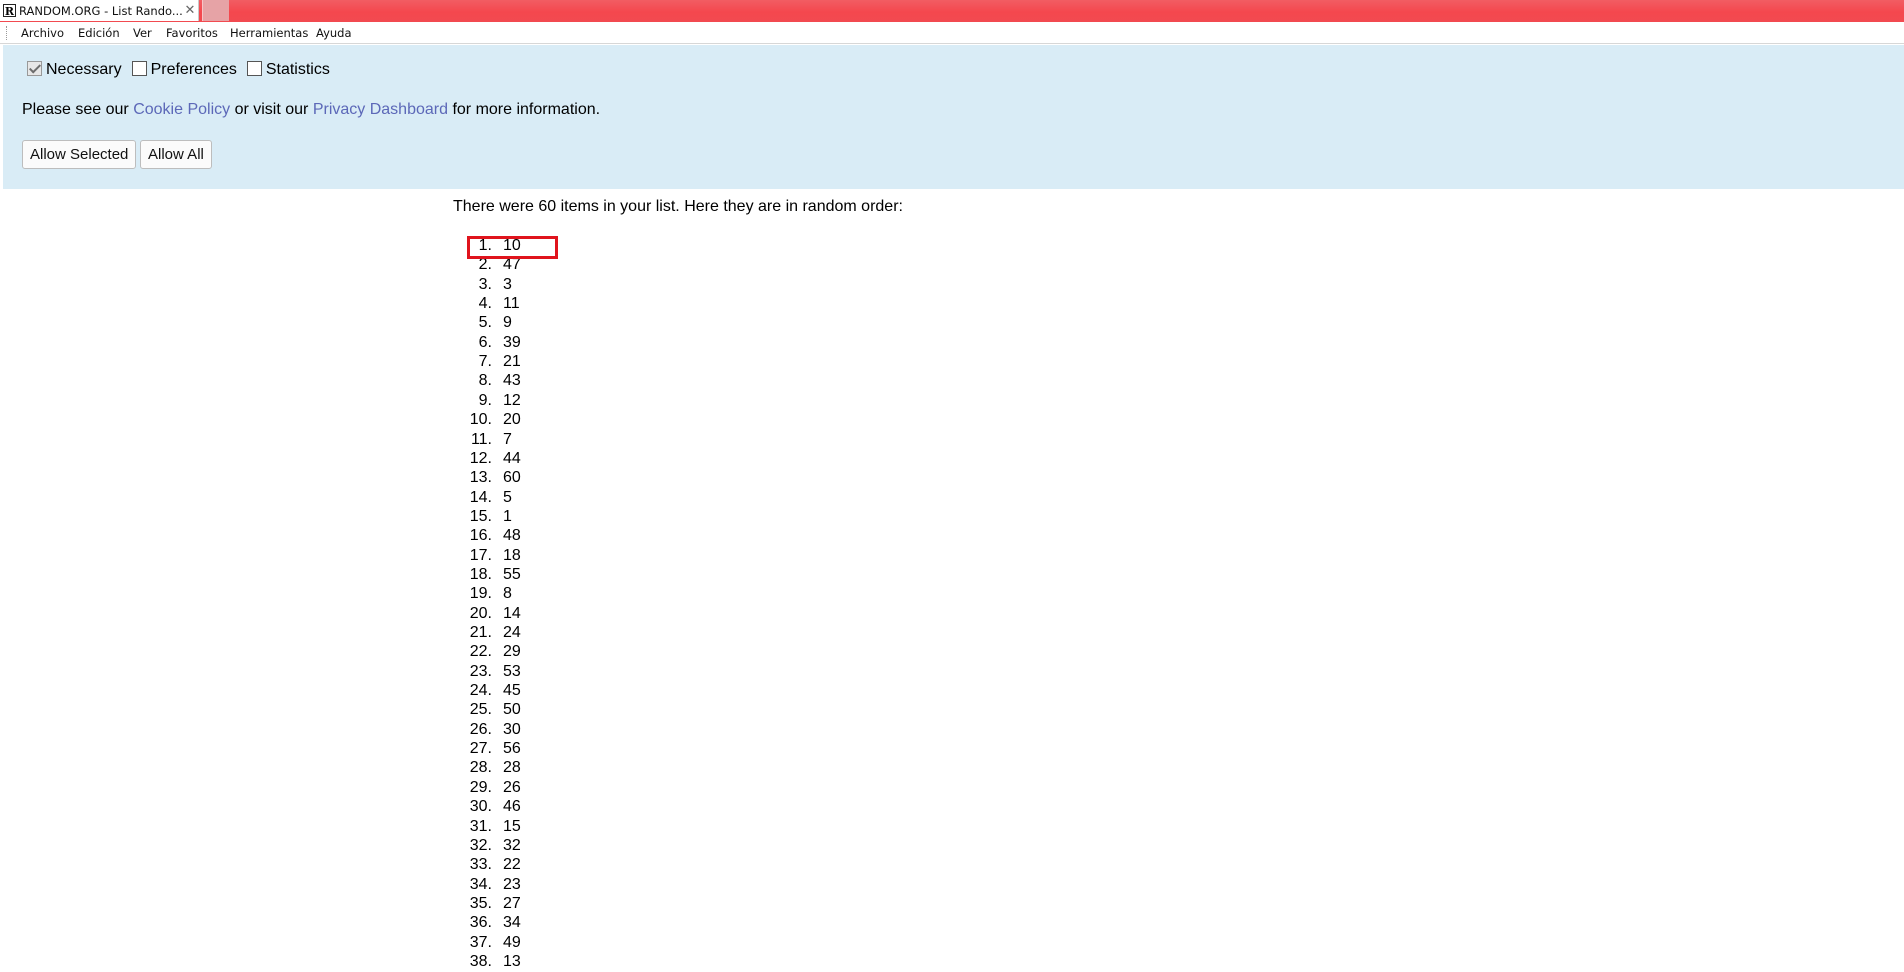  What do you see at coordinates (487, 342) in the screenshot?
I see `list-item: 6. 39` at bounding box center [487, 342].